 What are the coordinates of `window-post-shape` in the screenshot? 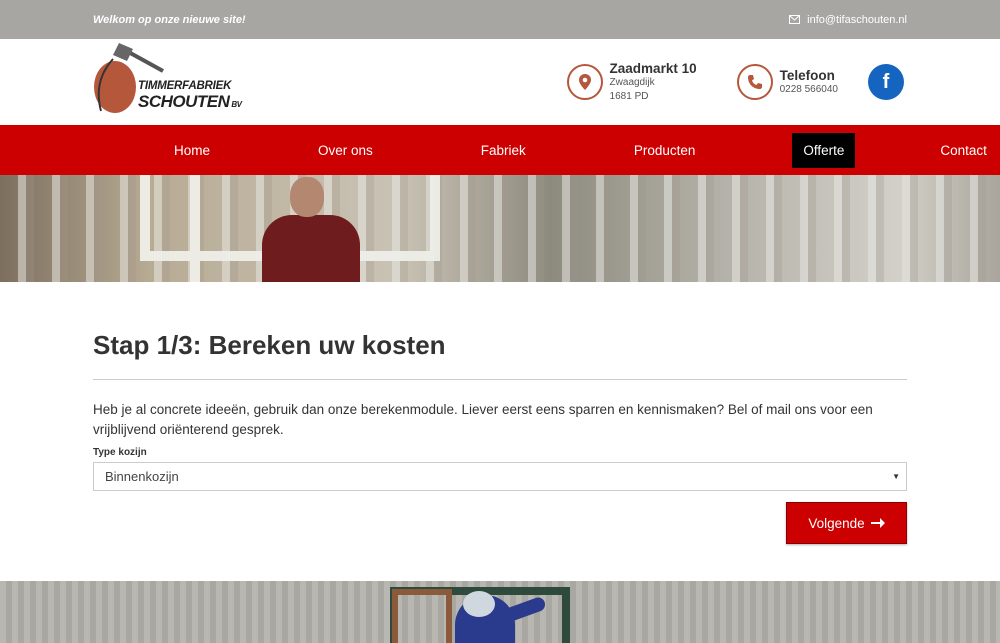 It's located at (195, 228).